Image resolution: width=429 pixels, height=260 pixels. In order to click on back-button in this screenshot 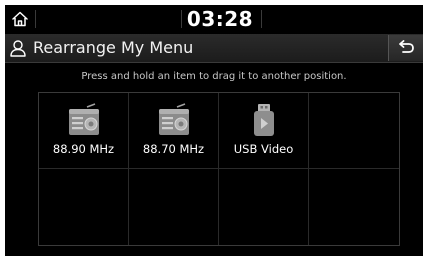, I will do `click(405, 48)`.